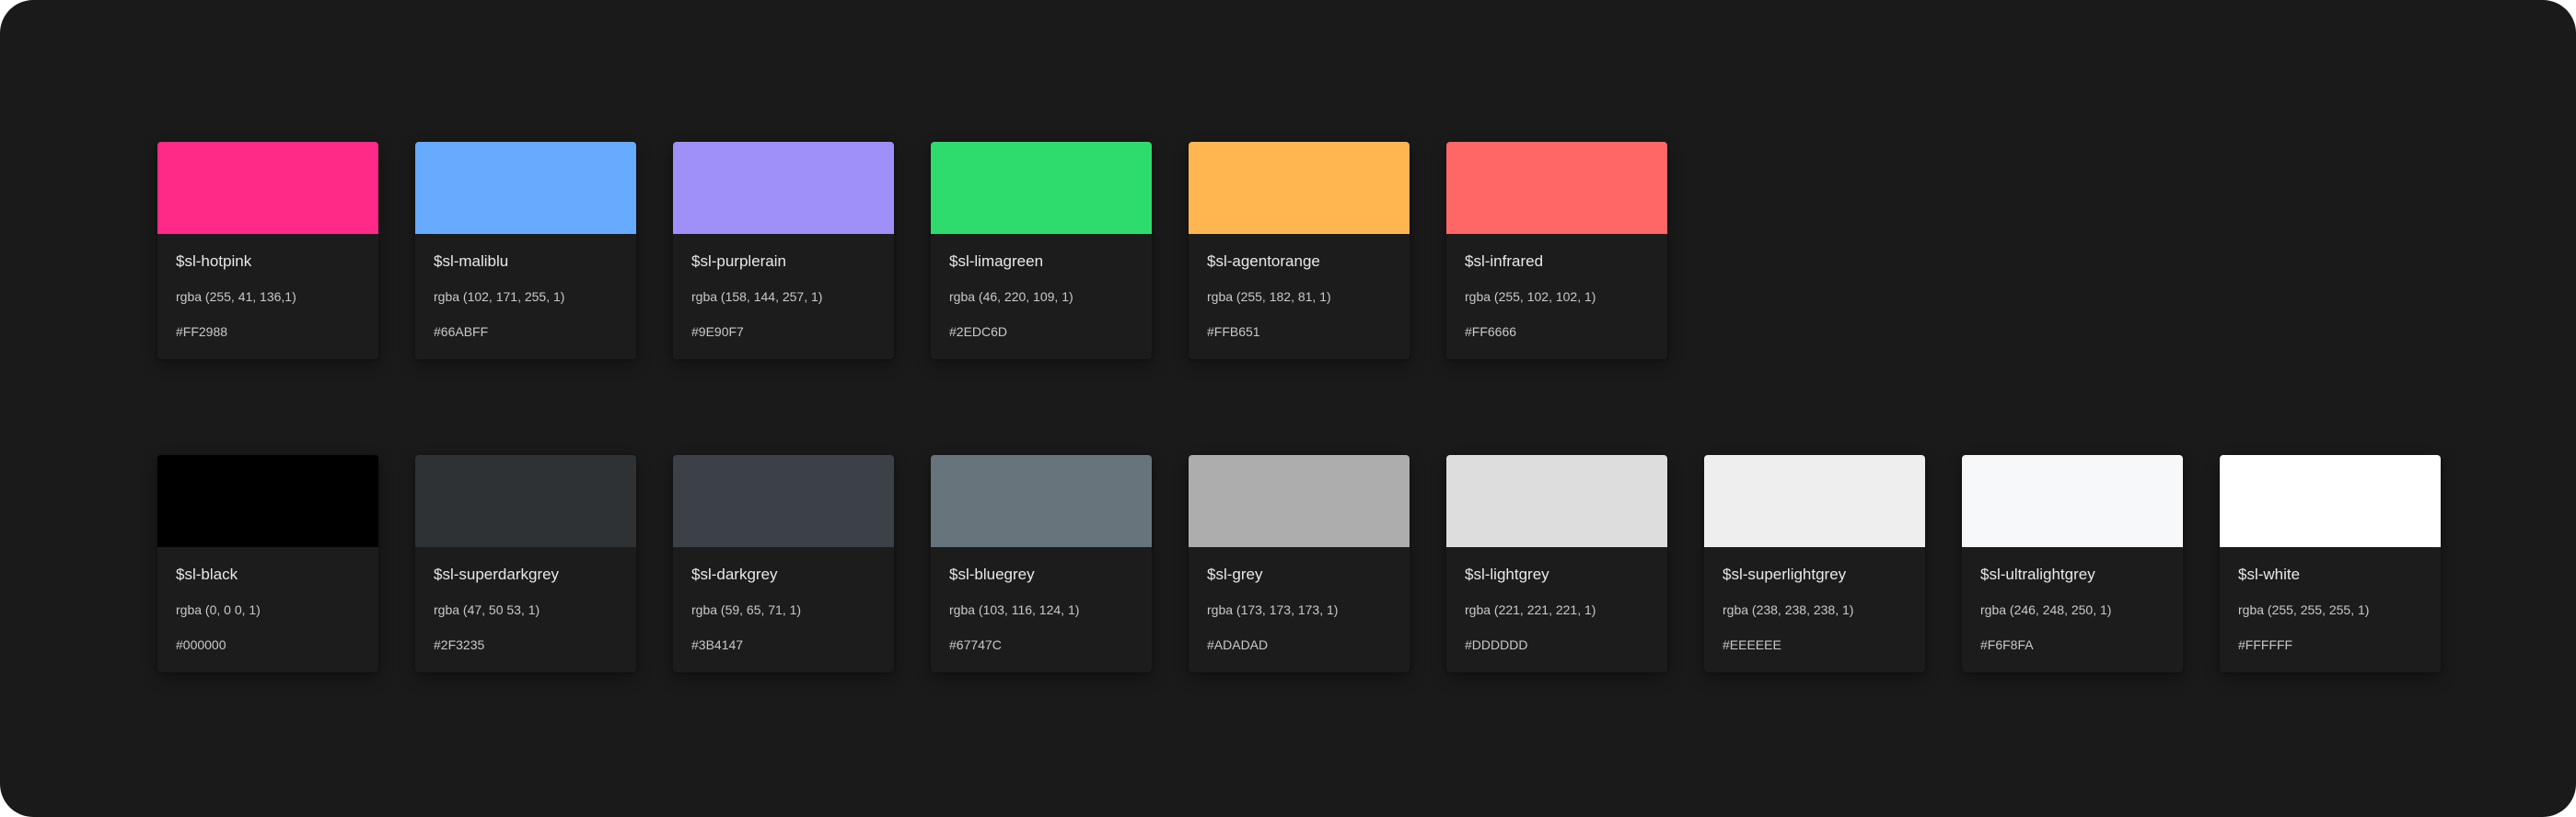 The height and width of the screenshot is (817, 2576). I want to click on color-rgba-value: rgba (221, 221, 221, 1), so click(1530, 609).